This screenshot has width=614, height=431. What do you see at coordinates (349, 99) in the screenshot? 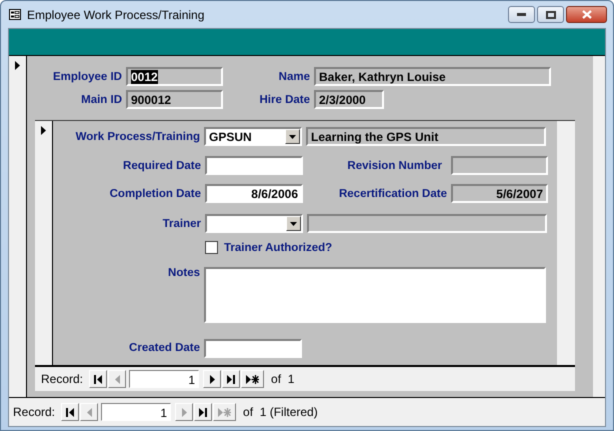
I see `text-field: 2/3/2000` at bounding box center [349, 99].